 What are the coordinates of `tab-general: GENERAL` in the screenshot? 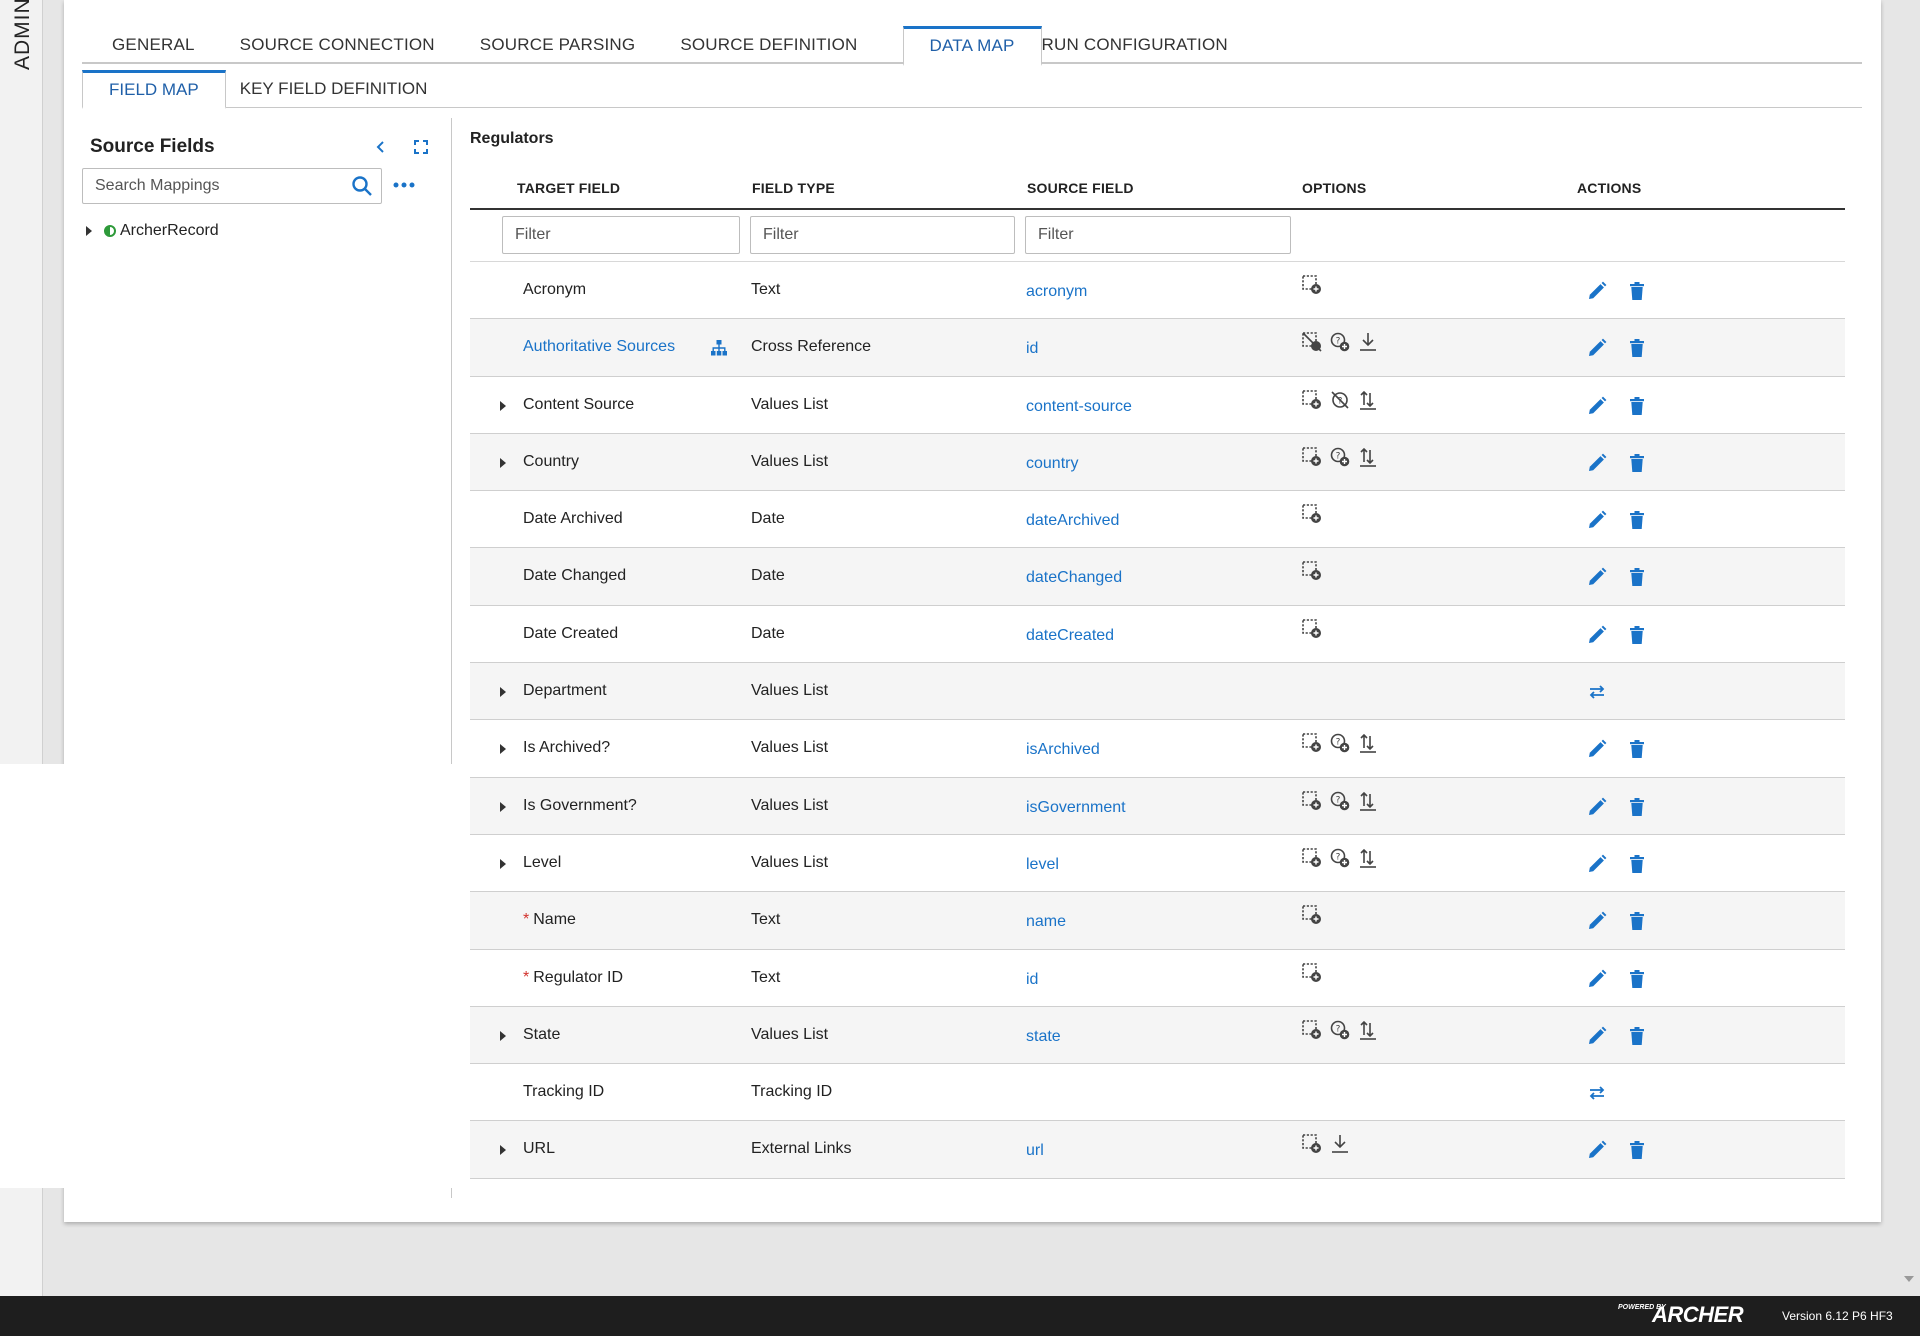 It's located at (161, 45).